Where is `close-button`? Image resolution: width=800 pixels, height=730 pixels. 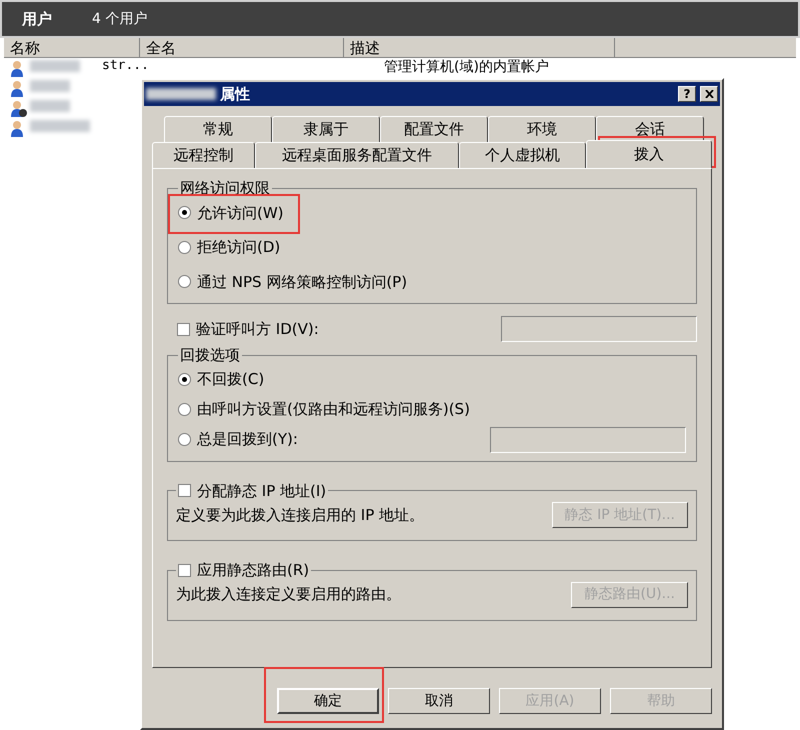
close-button is located at coordinates (709, 94).